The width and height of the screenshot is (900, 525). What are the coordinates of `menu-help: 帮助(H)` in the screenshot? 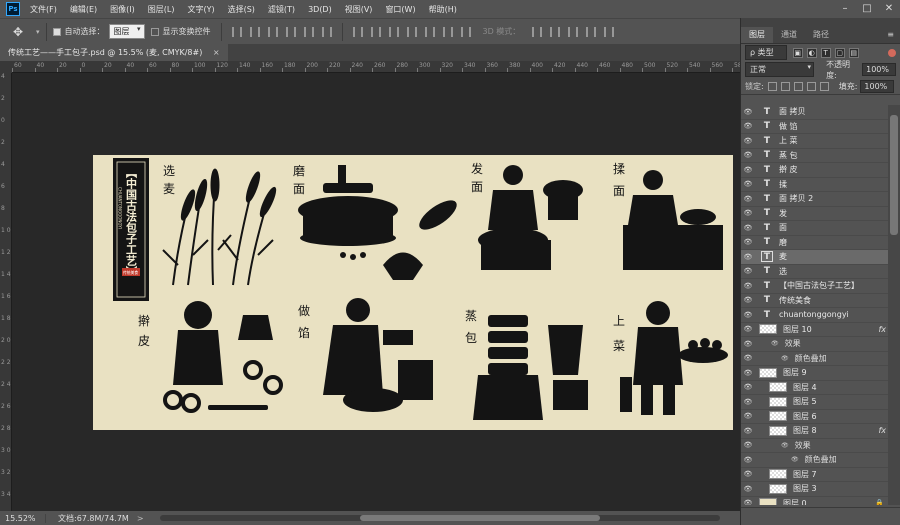 It's located at (443, 9).